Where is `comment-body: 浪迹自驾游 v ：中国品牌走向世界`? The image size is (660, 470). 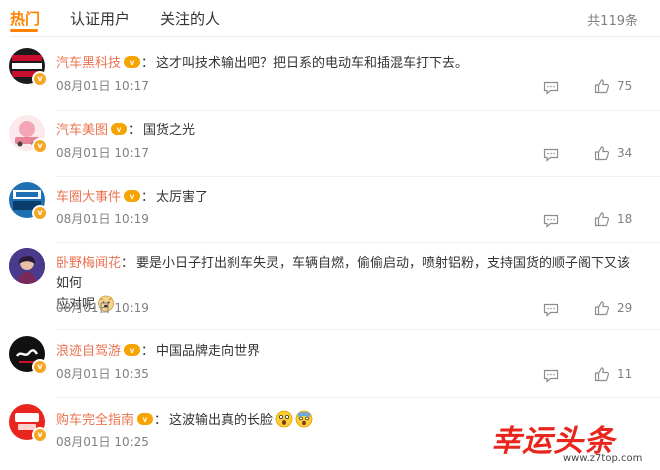
comment-body: 浪迹自驾游 v ：中国品牌走向世界 is located at coordinates (348, 352).